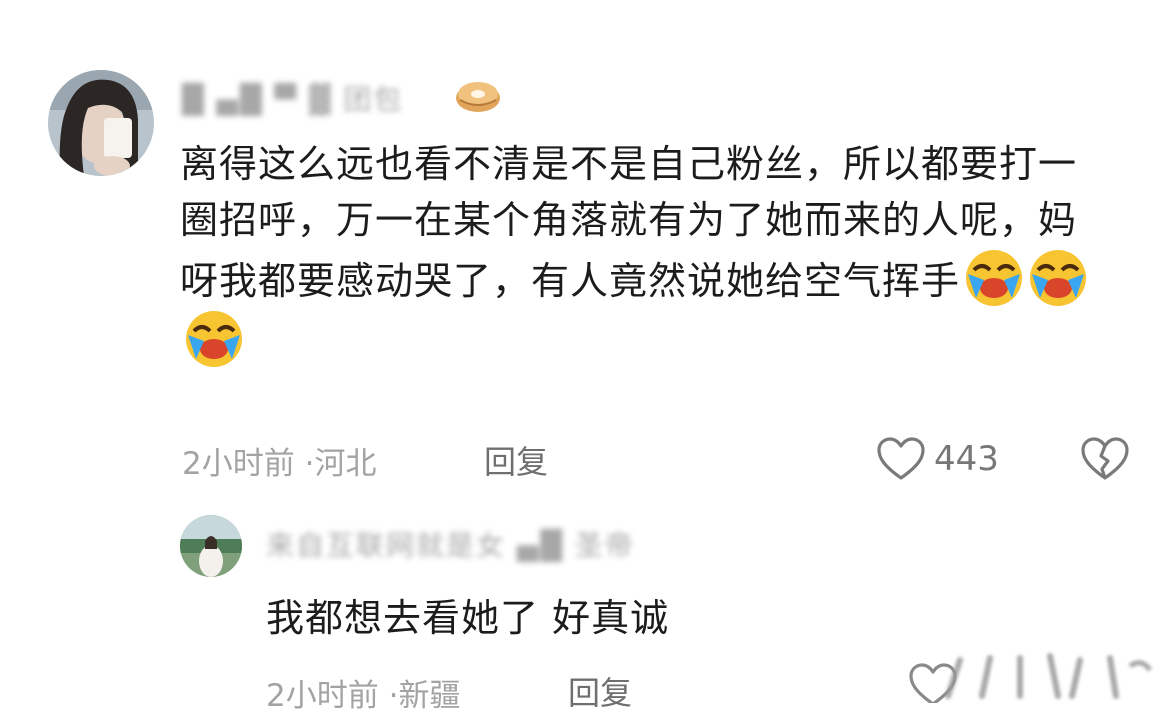 The width and height of the screenshot is (1163, 715). What do you see at coordinates (345, 464) in the screenshot?
I see `comment-location: 河北` at bounding box center [345, 464].